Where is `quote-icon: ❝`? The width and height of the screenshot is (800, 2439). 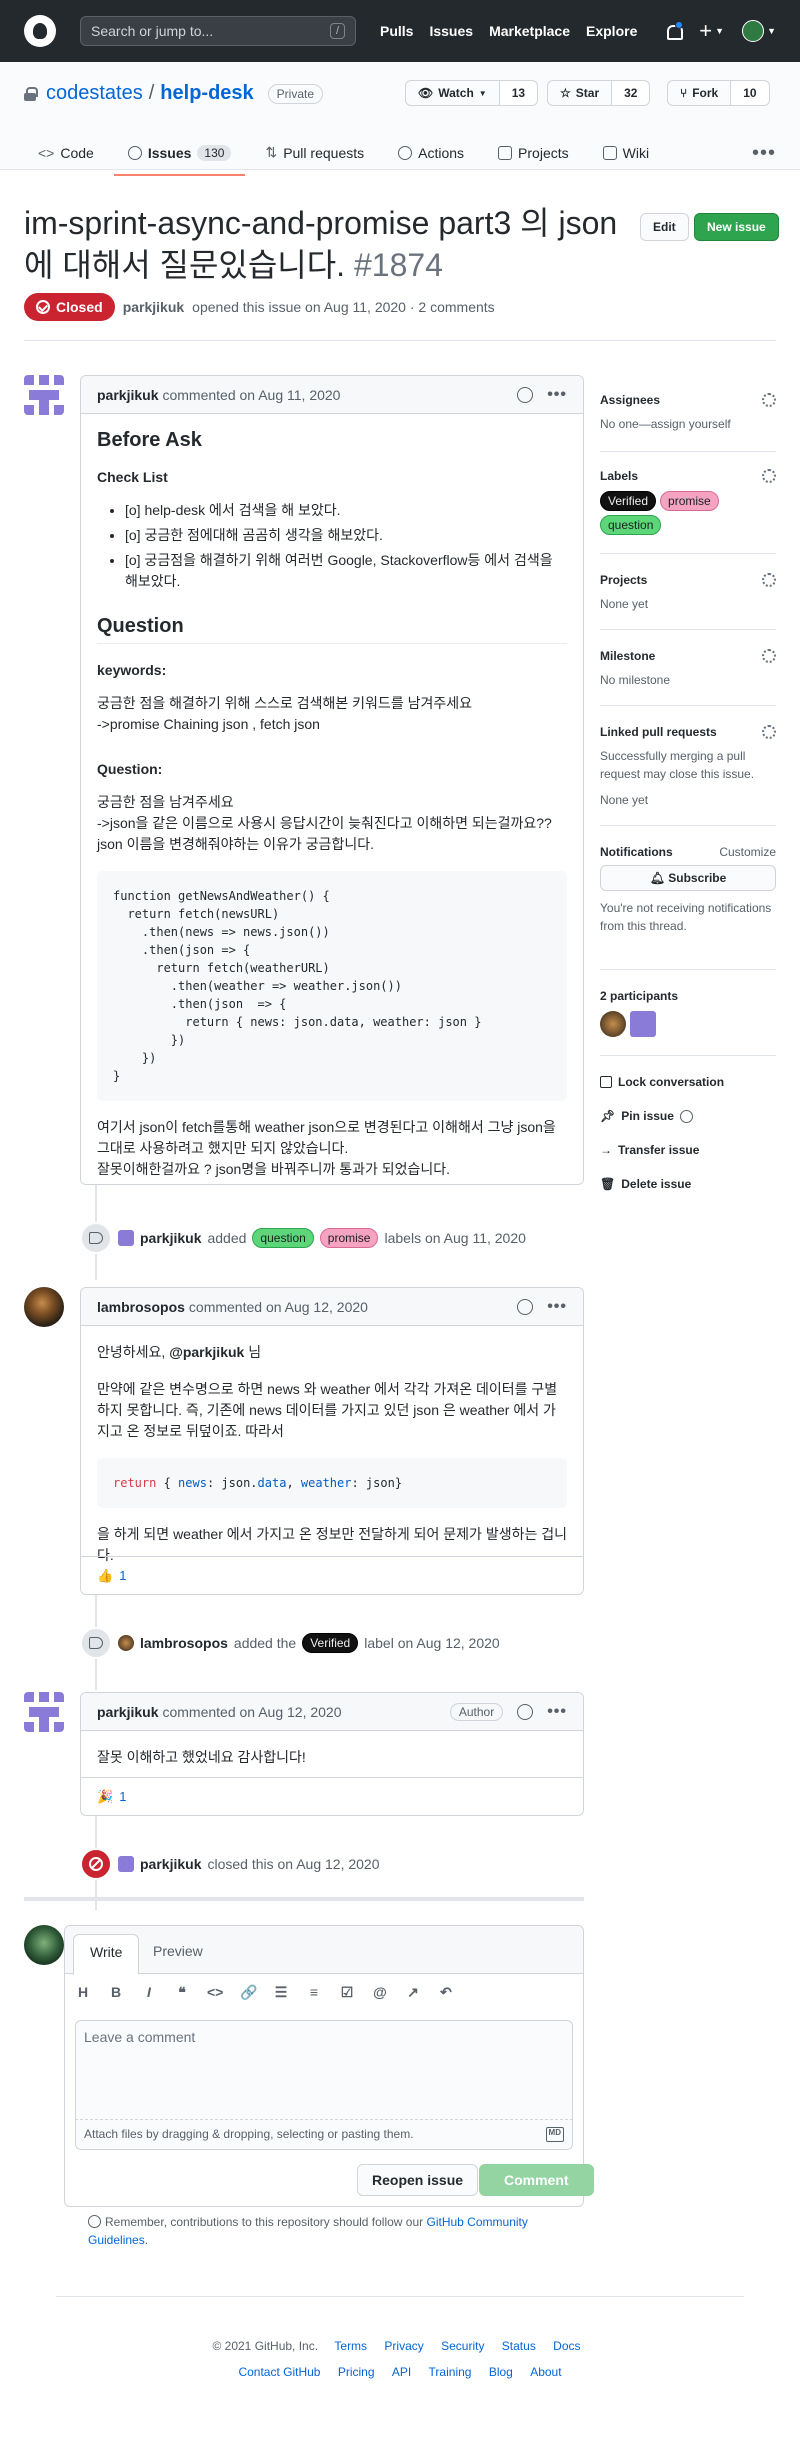 quote-icon: ❝ is located at coordinates (182, 1992).